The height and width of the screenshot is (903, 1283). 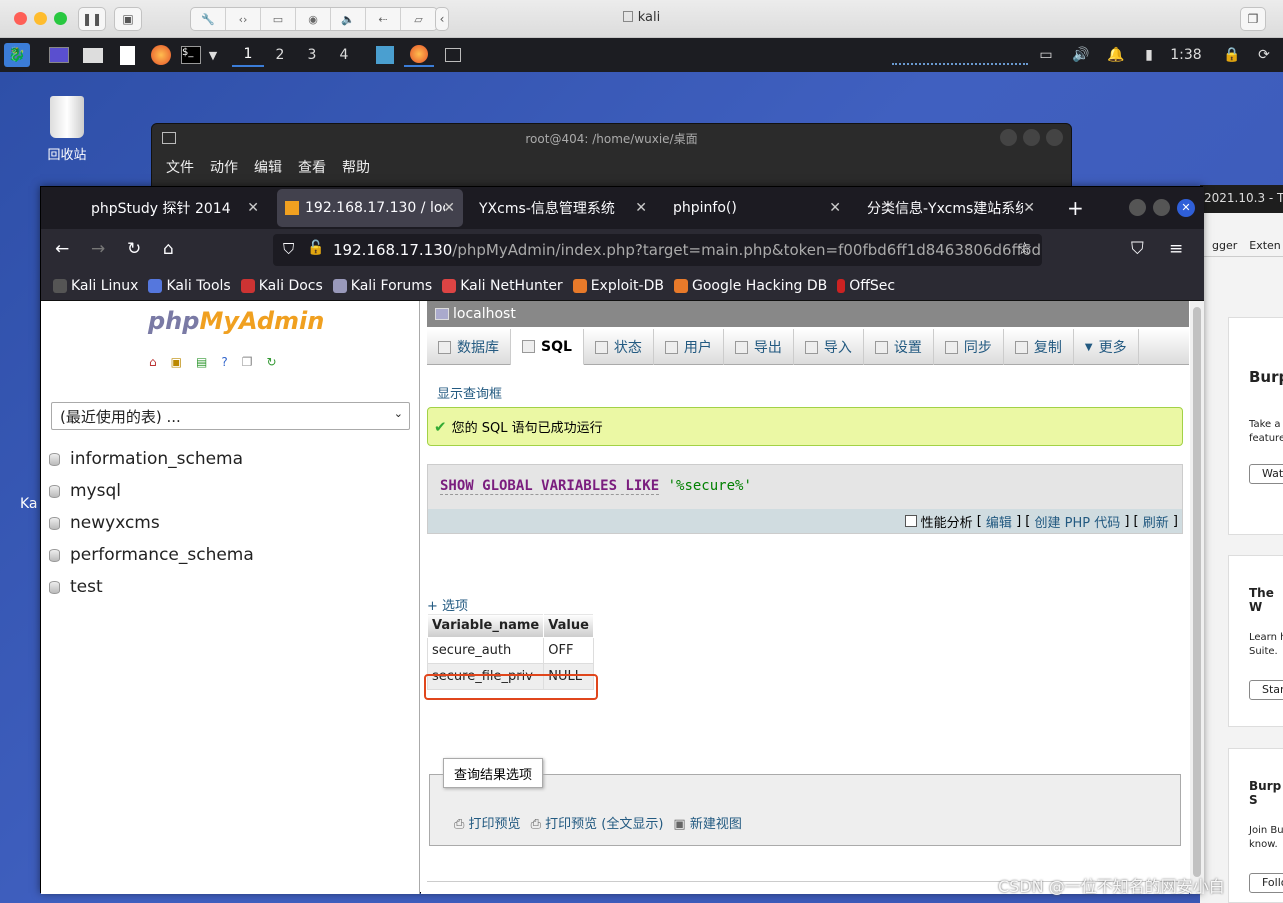 What do you see at coordinates (547, 347) in the screenshot?
I see `tab-sql: SQL` at bounding box center [547, 347].